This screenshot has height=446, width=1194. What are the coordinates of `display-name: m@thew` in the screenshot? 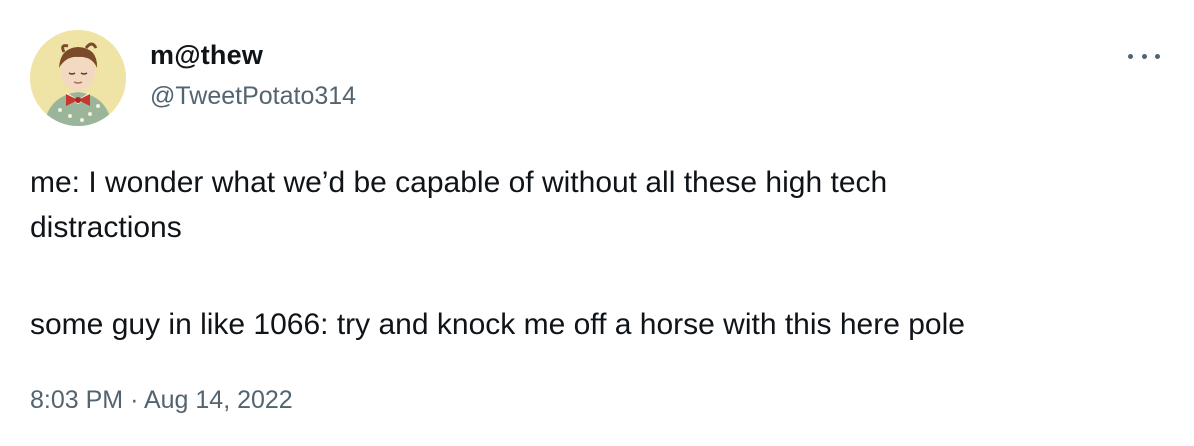 It's located at (206, 55).